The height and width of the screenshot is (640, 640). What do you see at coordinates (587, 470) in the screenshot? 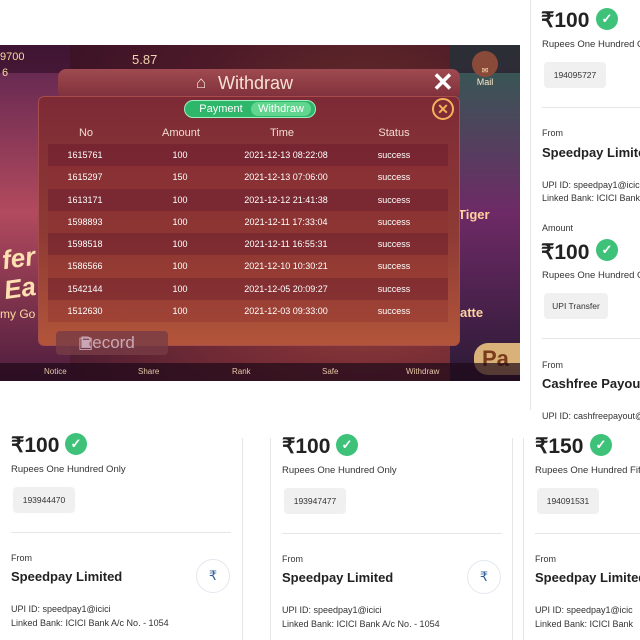
I see `amount-in-words: Rupees One Hundred Fifty` at bounding box center [587, 470].